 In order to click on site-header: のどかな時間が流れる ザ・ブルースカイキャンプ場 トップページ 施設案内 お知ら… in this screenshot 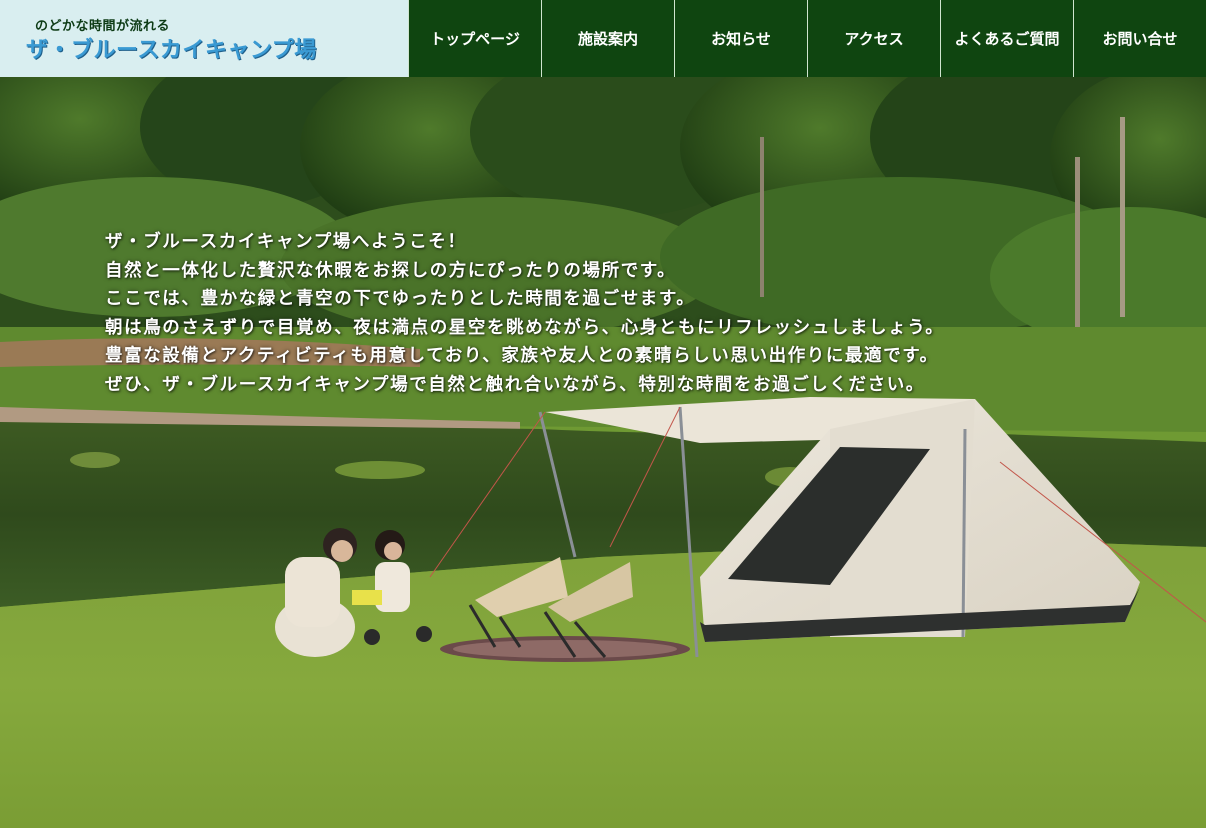, I will do `click(603, 38)`.